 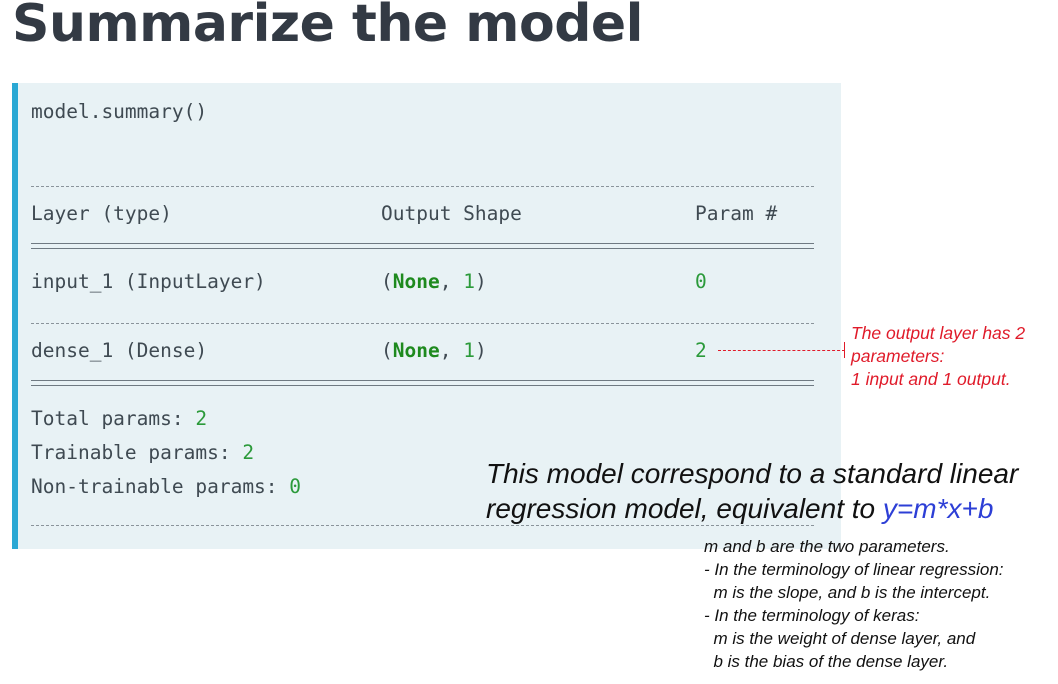 What do you see at coordinates (701, 281) in the screenshot?
I see `row-param: 0` at bounding box center [701, 281].